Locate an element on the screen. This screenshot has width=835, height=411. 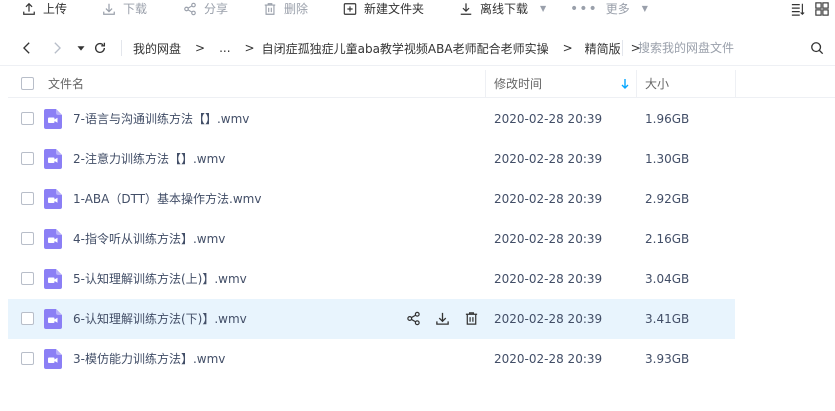
file-size: 3.04GB is located at coordinates (667, 279).